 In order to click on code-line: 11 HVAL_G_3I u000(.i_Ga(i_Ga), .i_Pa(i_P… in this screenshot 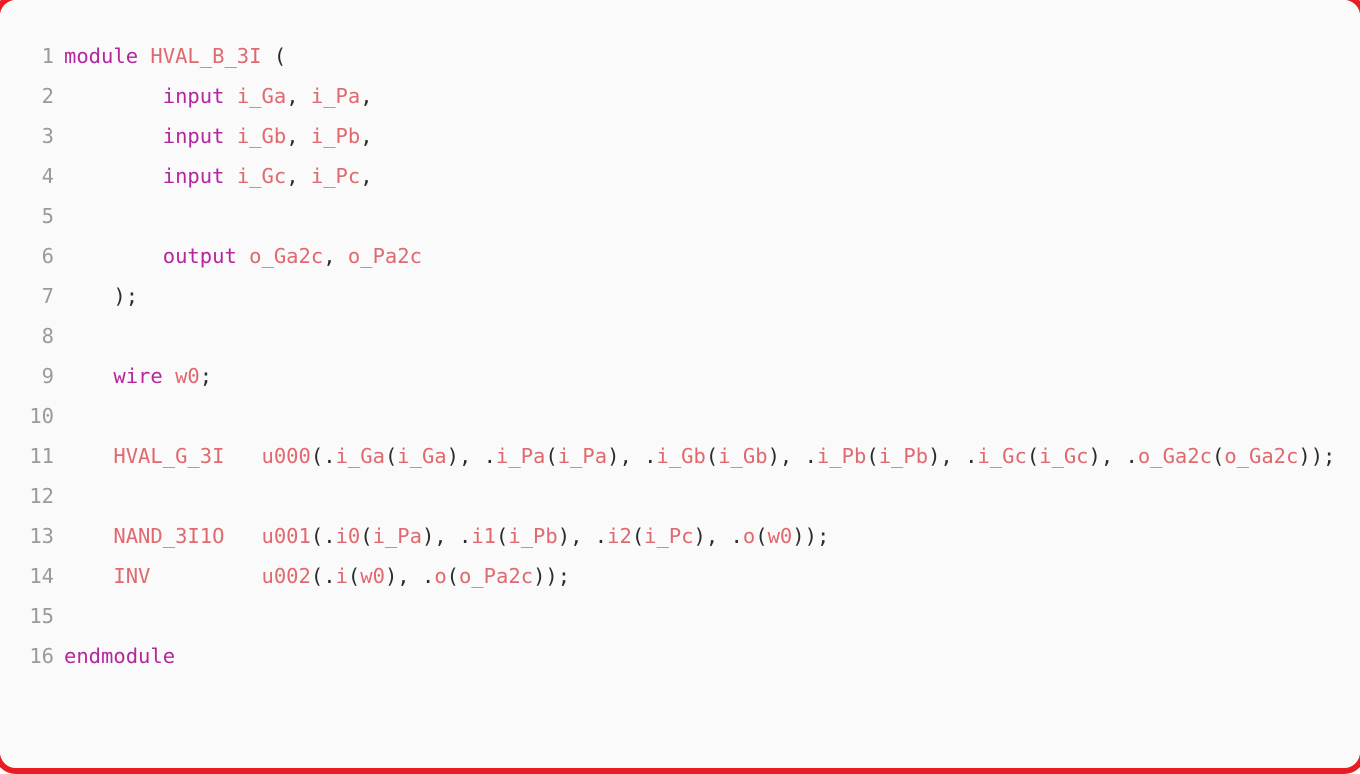, I will do `click(680, 456)`.